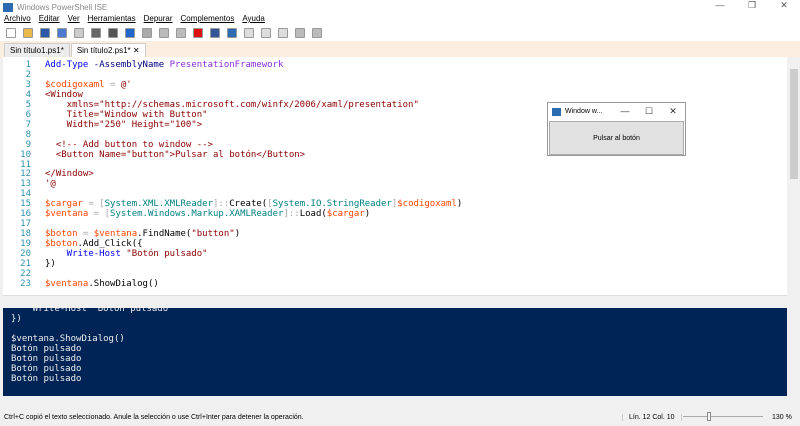 The image size is (800, 426). What do you see at coordinates (112, 19) in the screenshot?
I see `menu-herramientas: Herramientas` at bounding box center [112, 19].